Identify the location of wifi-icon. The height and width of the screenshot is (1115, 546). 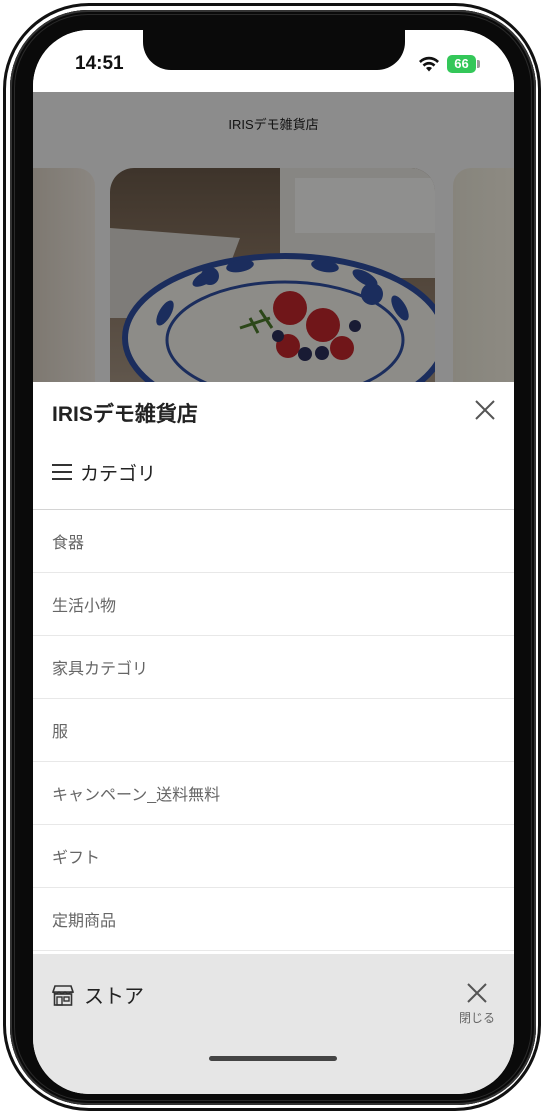
(429, 64).